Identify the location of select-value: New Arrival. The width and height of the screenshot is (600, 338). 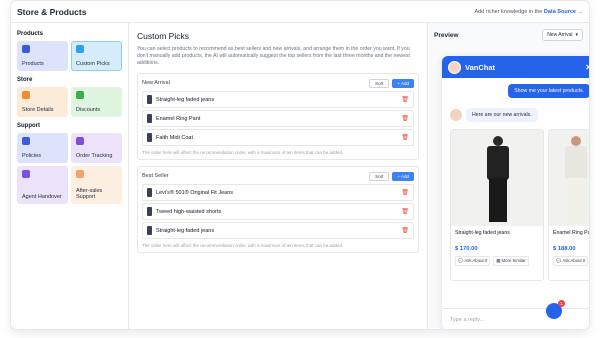
(560, 35).